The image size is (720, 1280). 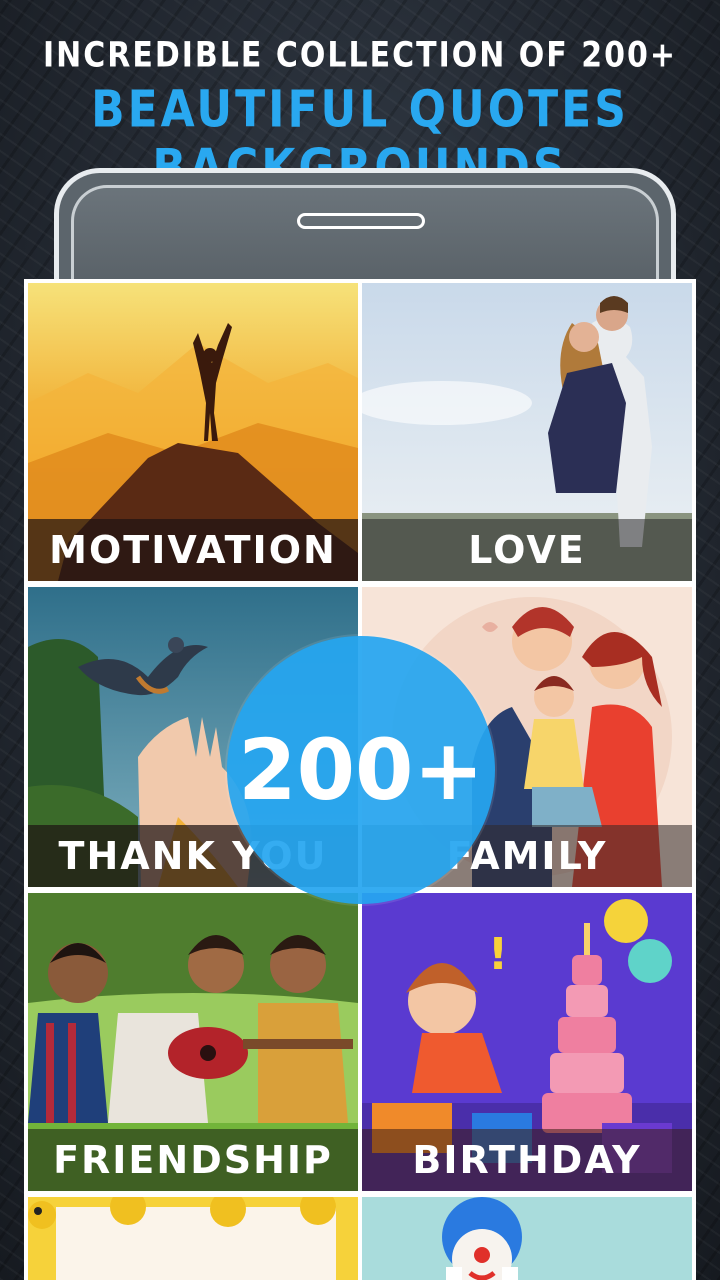 I want to click on clown-image, so click(x=527, y=1238).